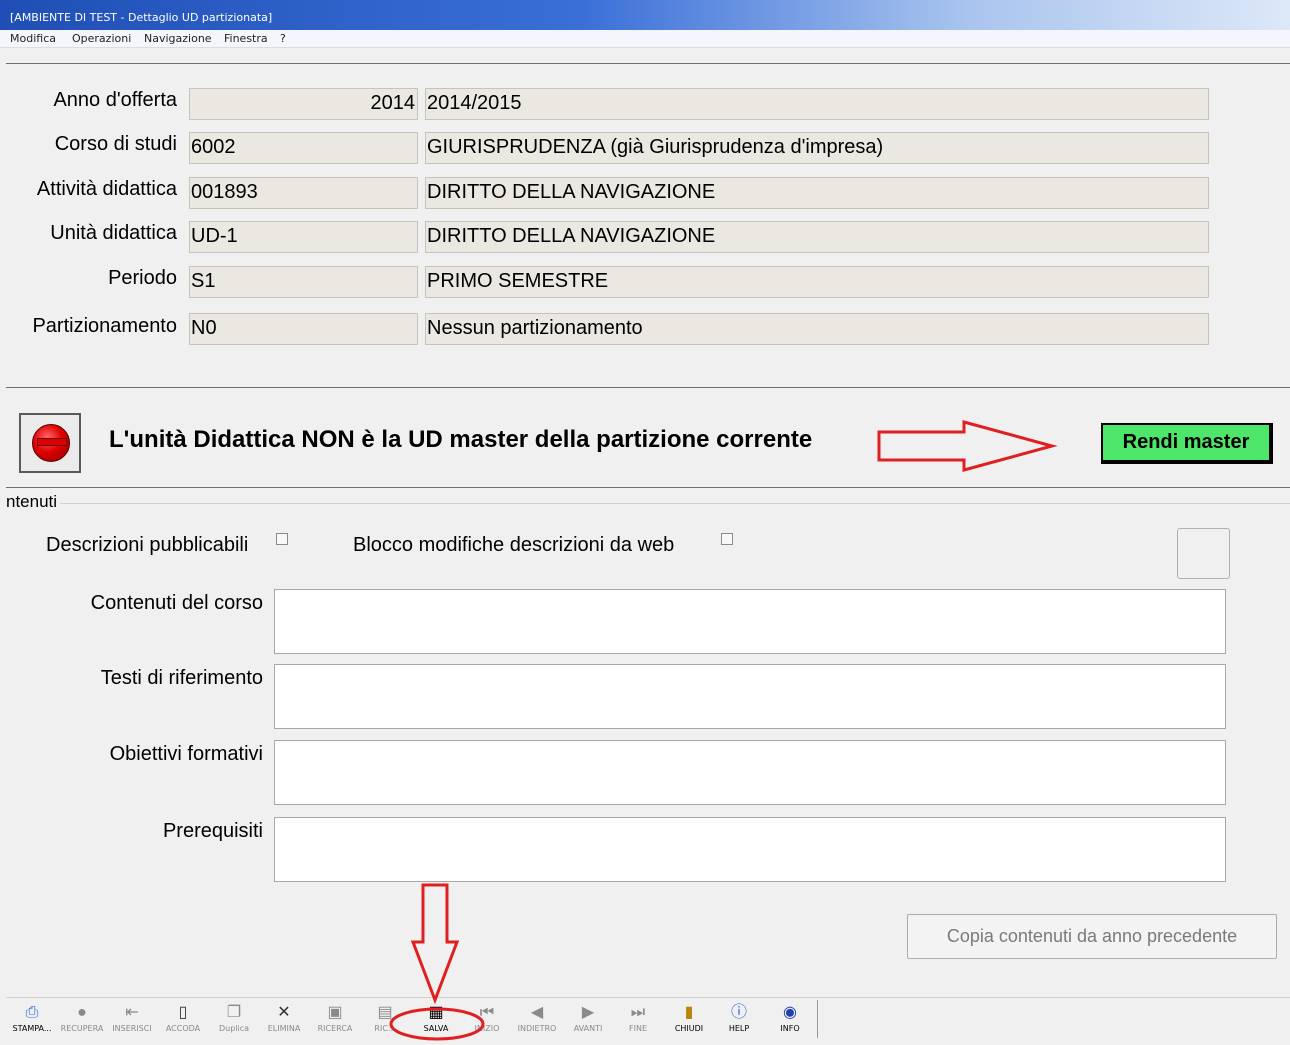 The image size is (1290, 1045). I want to click on toolbar-label: AVANTI, so click(588, 1028).